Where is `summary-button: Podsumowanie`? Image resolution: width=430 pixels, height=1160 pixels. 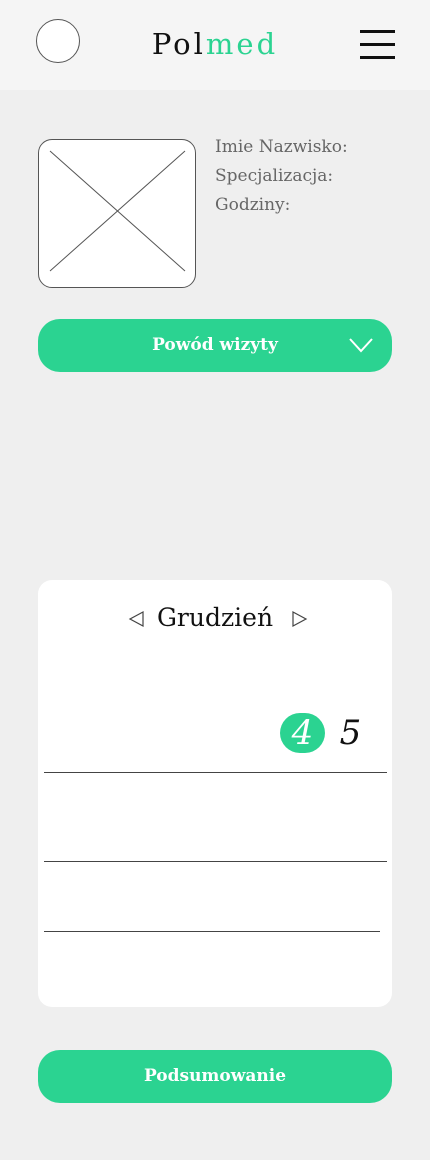 summary-button: Podsumowanie is located at coordinates (215, 1076).